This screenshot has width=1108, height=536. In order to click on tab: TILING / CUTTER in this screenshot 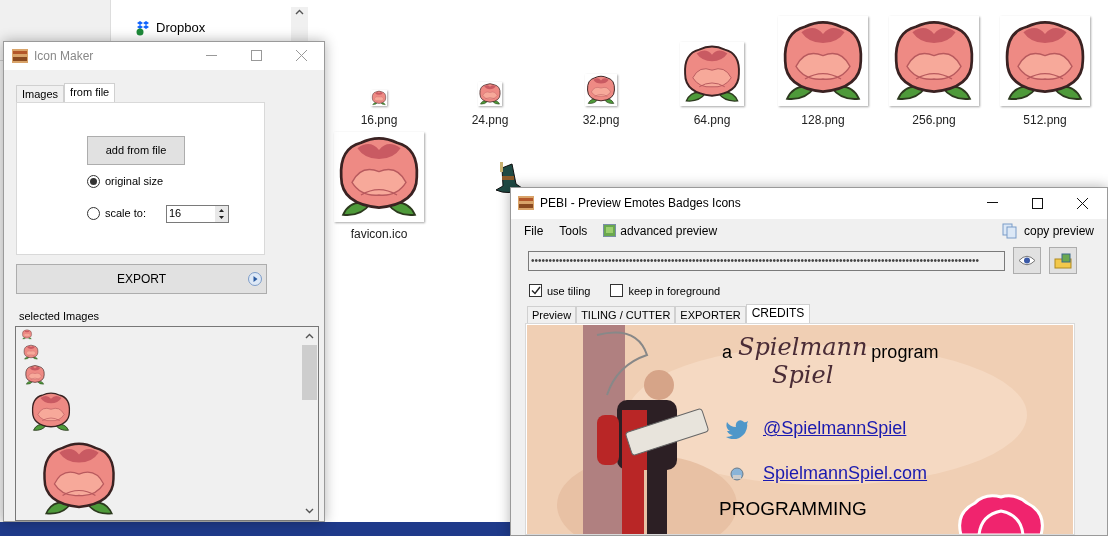, I will do `click(626, 315)`.